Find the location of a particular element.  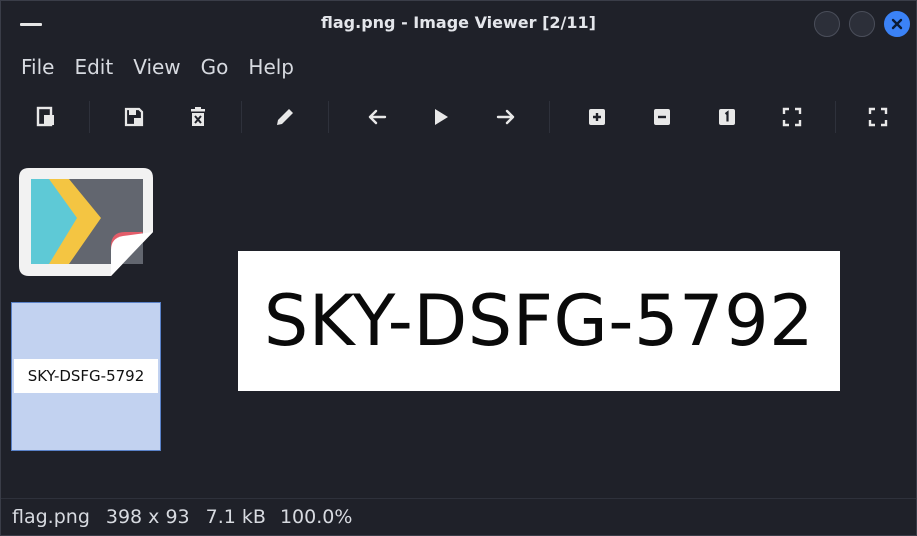

thumbnail-pane: SKY-DSFG-5792 is located at coordinates (88, 323).